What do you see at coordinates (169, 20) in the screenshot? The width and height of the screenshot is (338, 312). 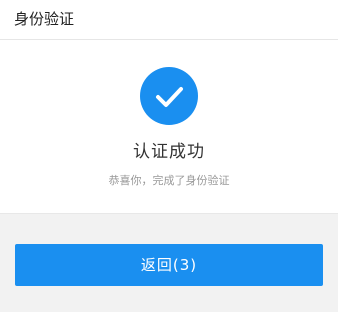 I see `header-bar: 身份验证` at bounding box center [169, 20].